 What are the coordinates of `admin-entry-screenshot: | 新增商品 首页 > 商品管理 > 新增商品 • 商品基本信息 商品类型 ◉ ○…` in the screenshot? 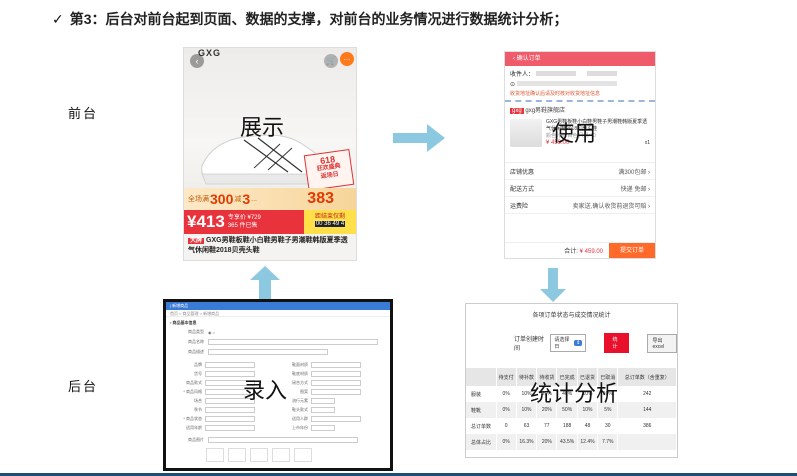 It's located at (278, 385).